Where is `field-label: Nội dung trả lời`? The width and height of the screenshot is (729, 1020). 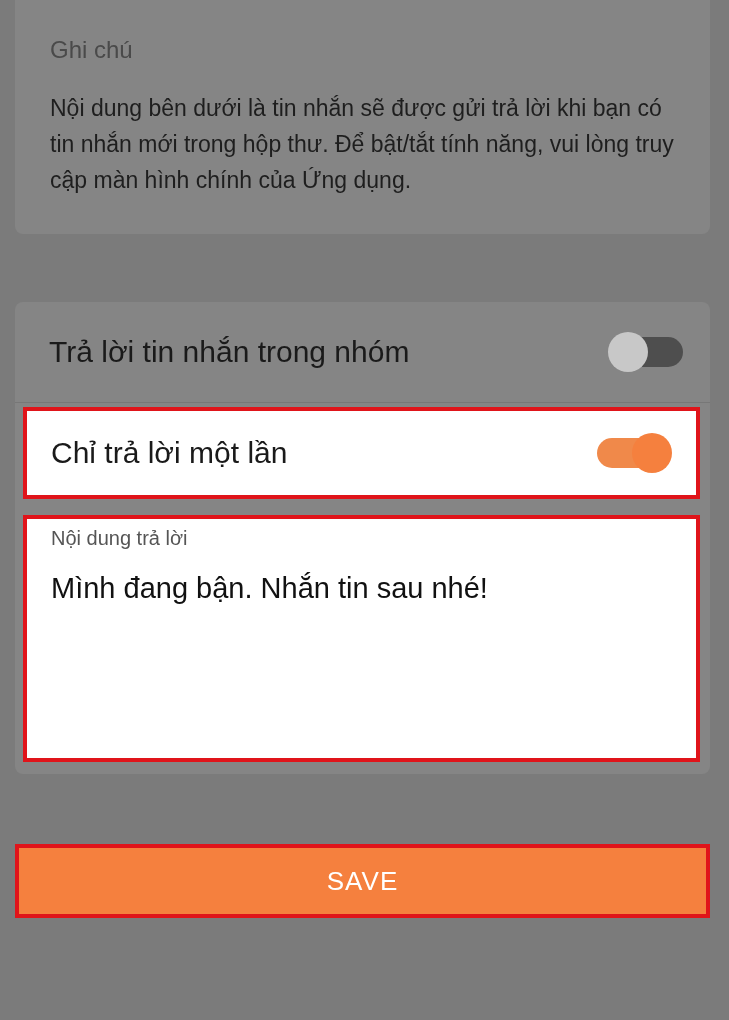 field-label: Nội dung trả lời is located at coordinates (120, 538).